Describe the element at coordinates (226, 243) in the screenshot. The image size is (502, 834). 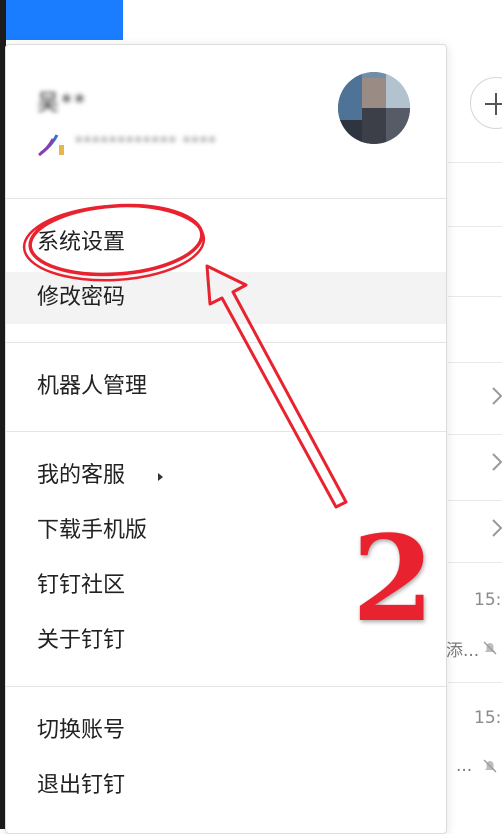
I see `menu-item-system-settings: 系统设置` at that location.